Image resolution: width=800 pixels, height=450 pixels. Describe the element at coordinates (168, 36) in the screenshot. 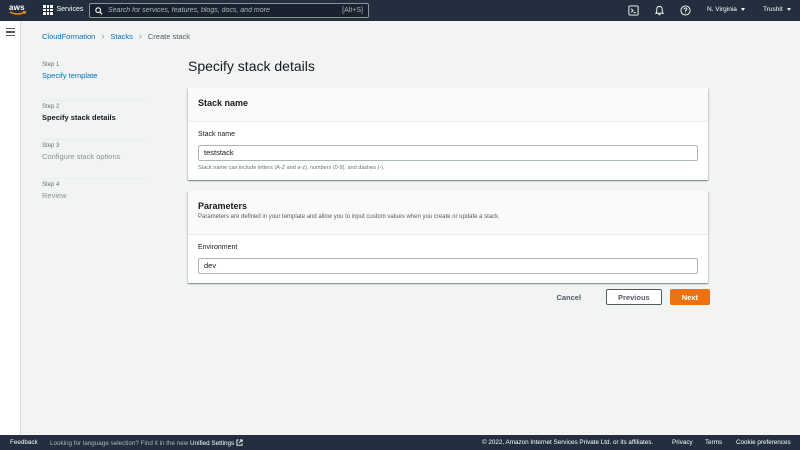

I see `breadcrumb-current: Create stack` at that location.